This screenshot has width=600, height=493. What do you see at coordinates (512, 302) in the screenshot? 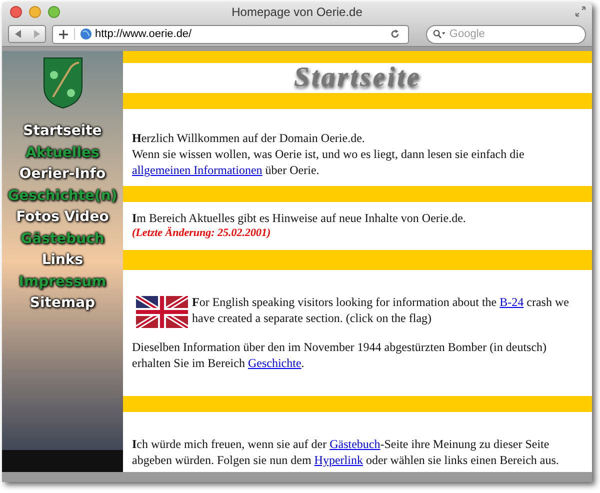
I see `text-link: B-24` at bounding box center [512, 302].